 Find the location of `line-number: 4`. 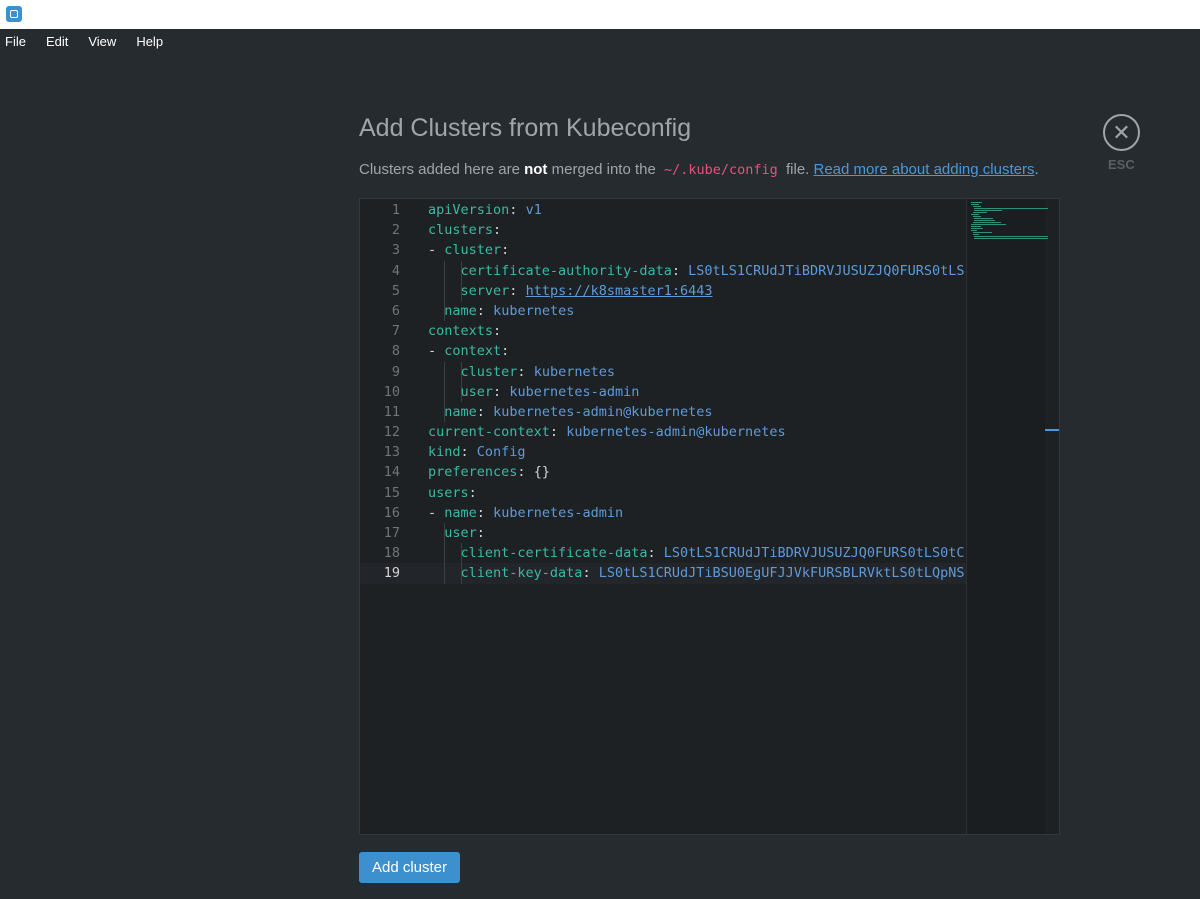

line-number: 4 is located at coordinates (395, 270).